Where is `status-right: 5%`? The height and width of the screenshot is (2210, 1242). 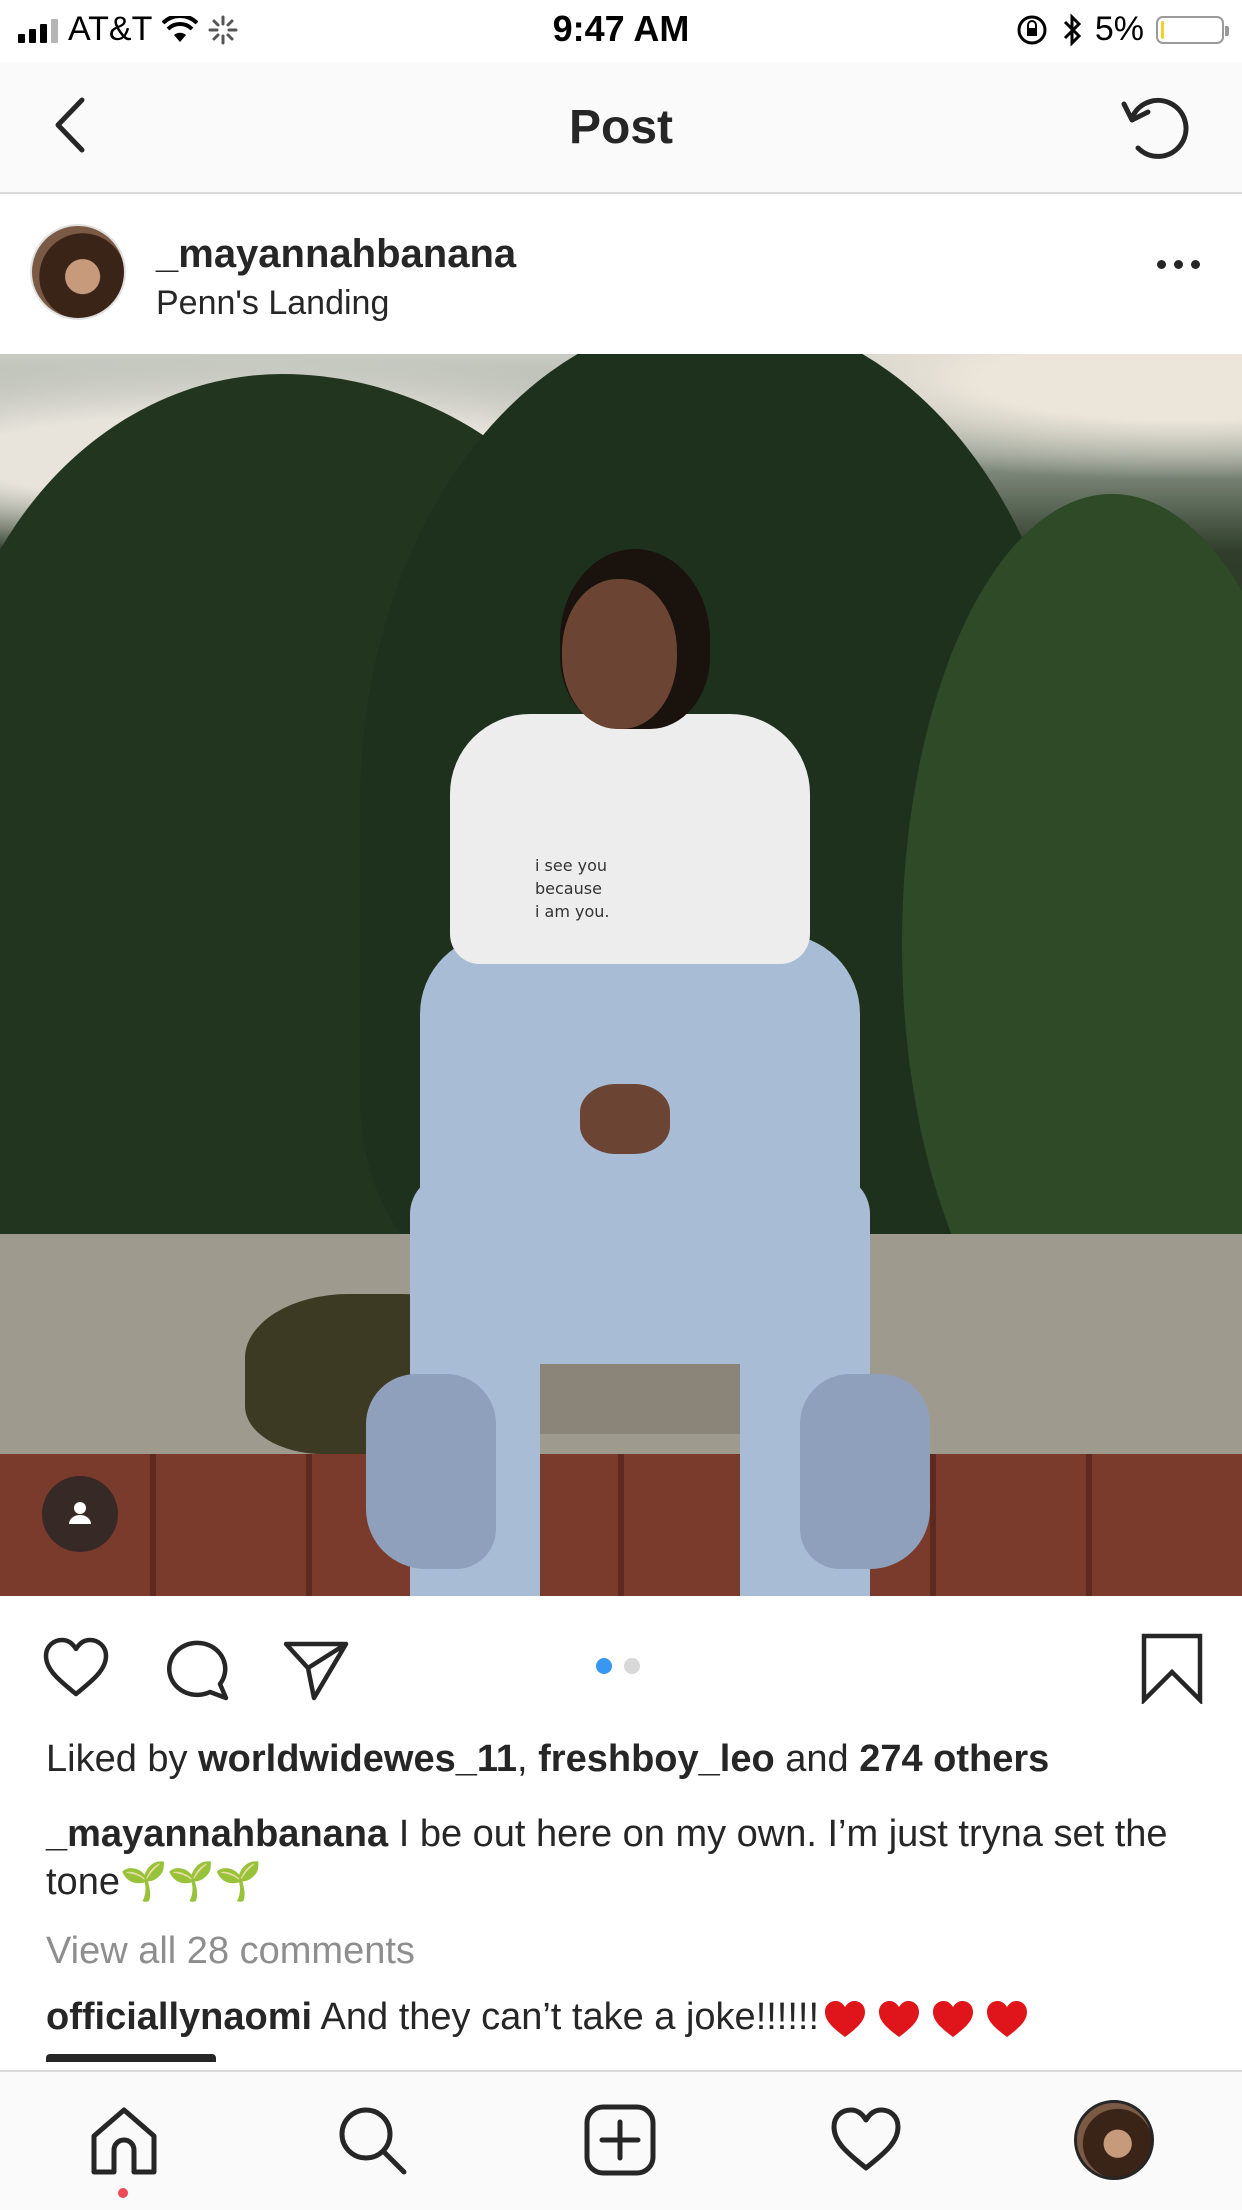
status-right: 5% is located at coordinates (1122, 29).